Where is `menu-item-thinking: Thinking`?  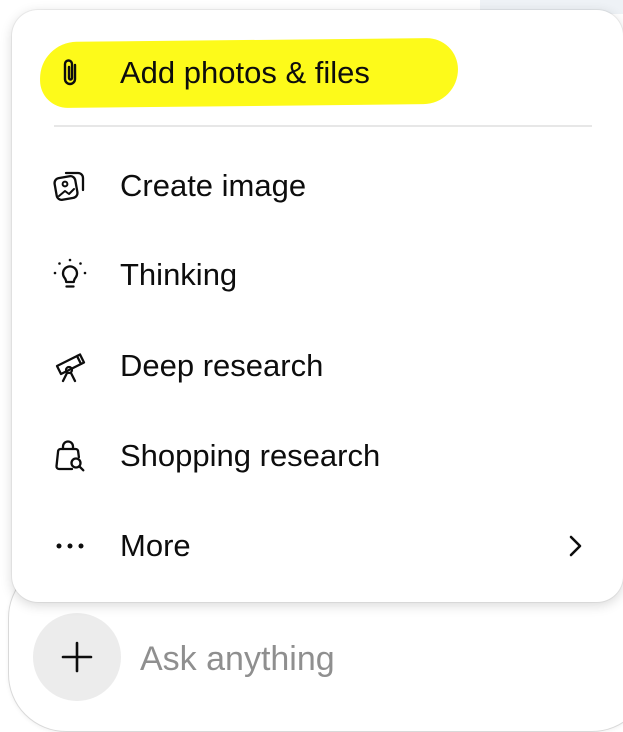 menu-item-thinking: Thinking is located at coordinates (317, 275).